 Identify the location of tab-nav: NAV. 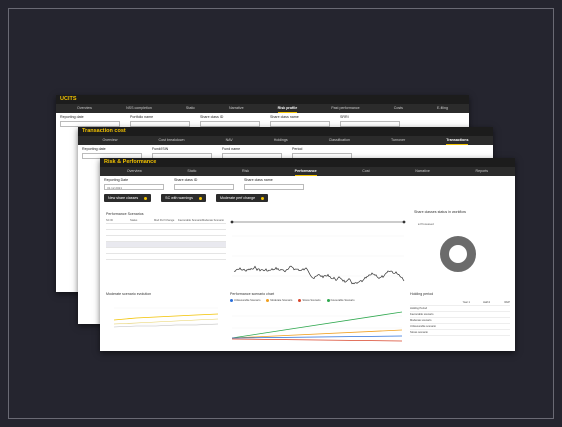
(229, 140).